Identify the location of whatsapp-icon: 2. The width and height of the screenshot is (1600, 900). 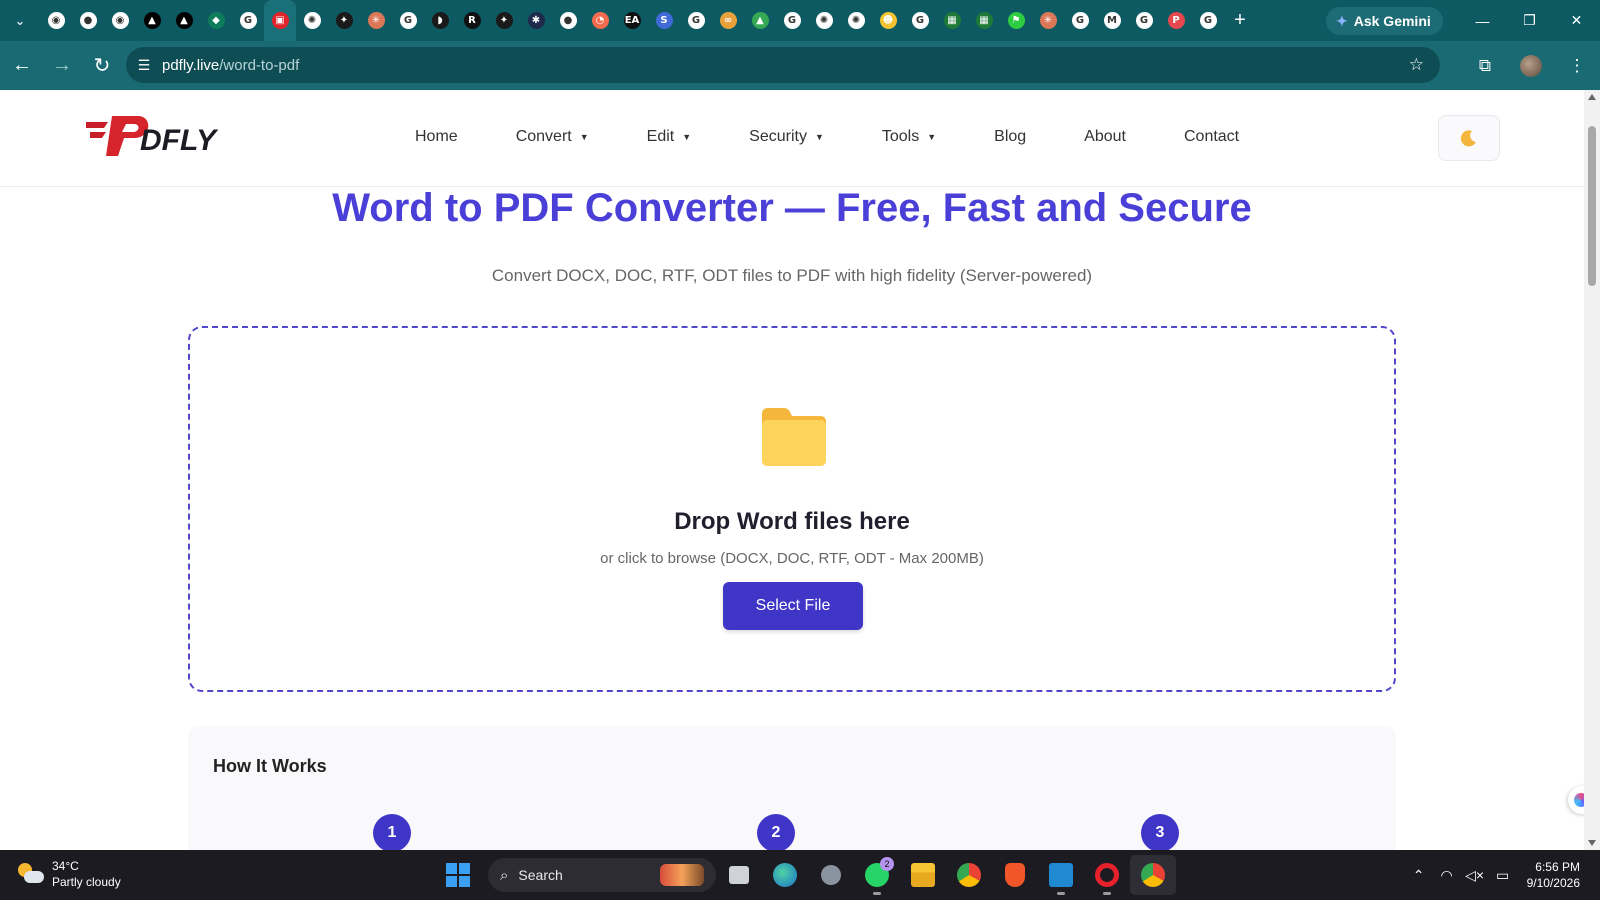
(877, 875).